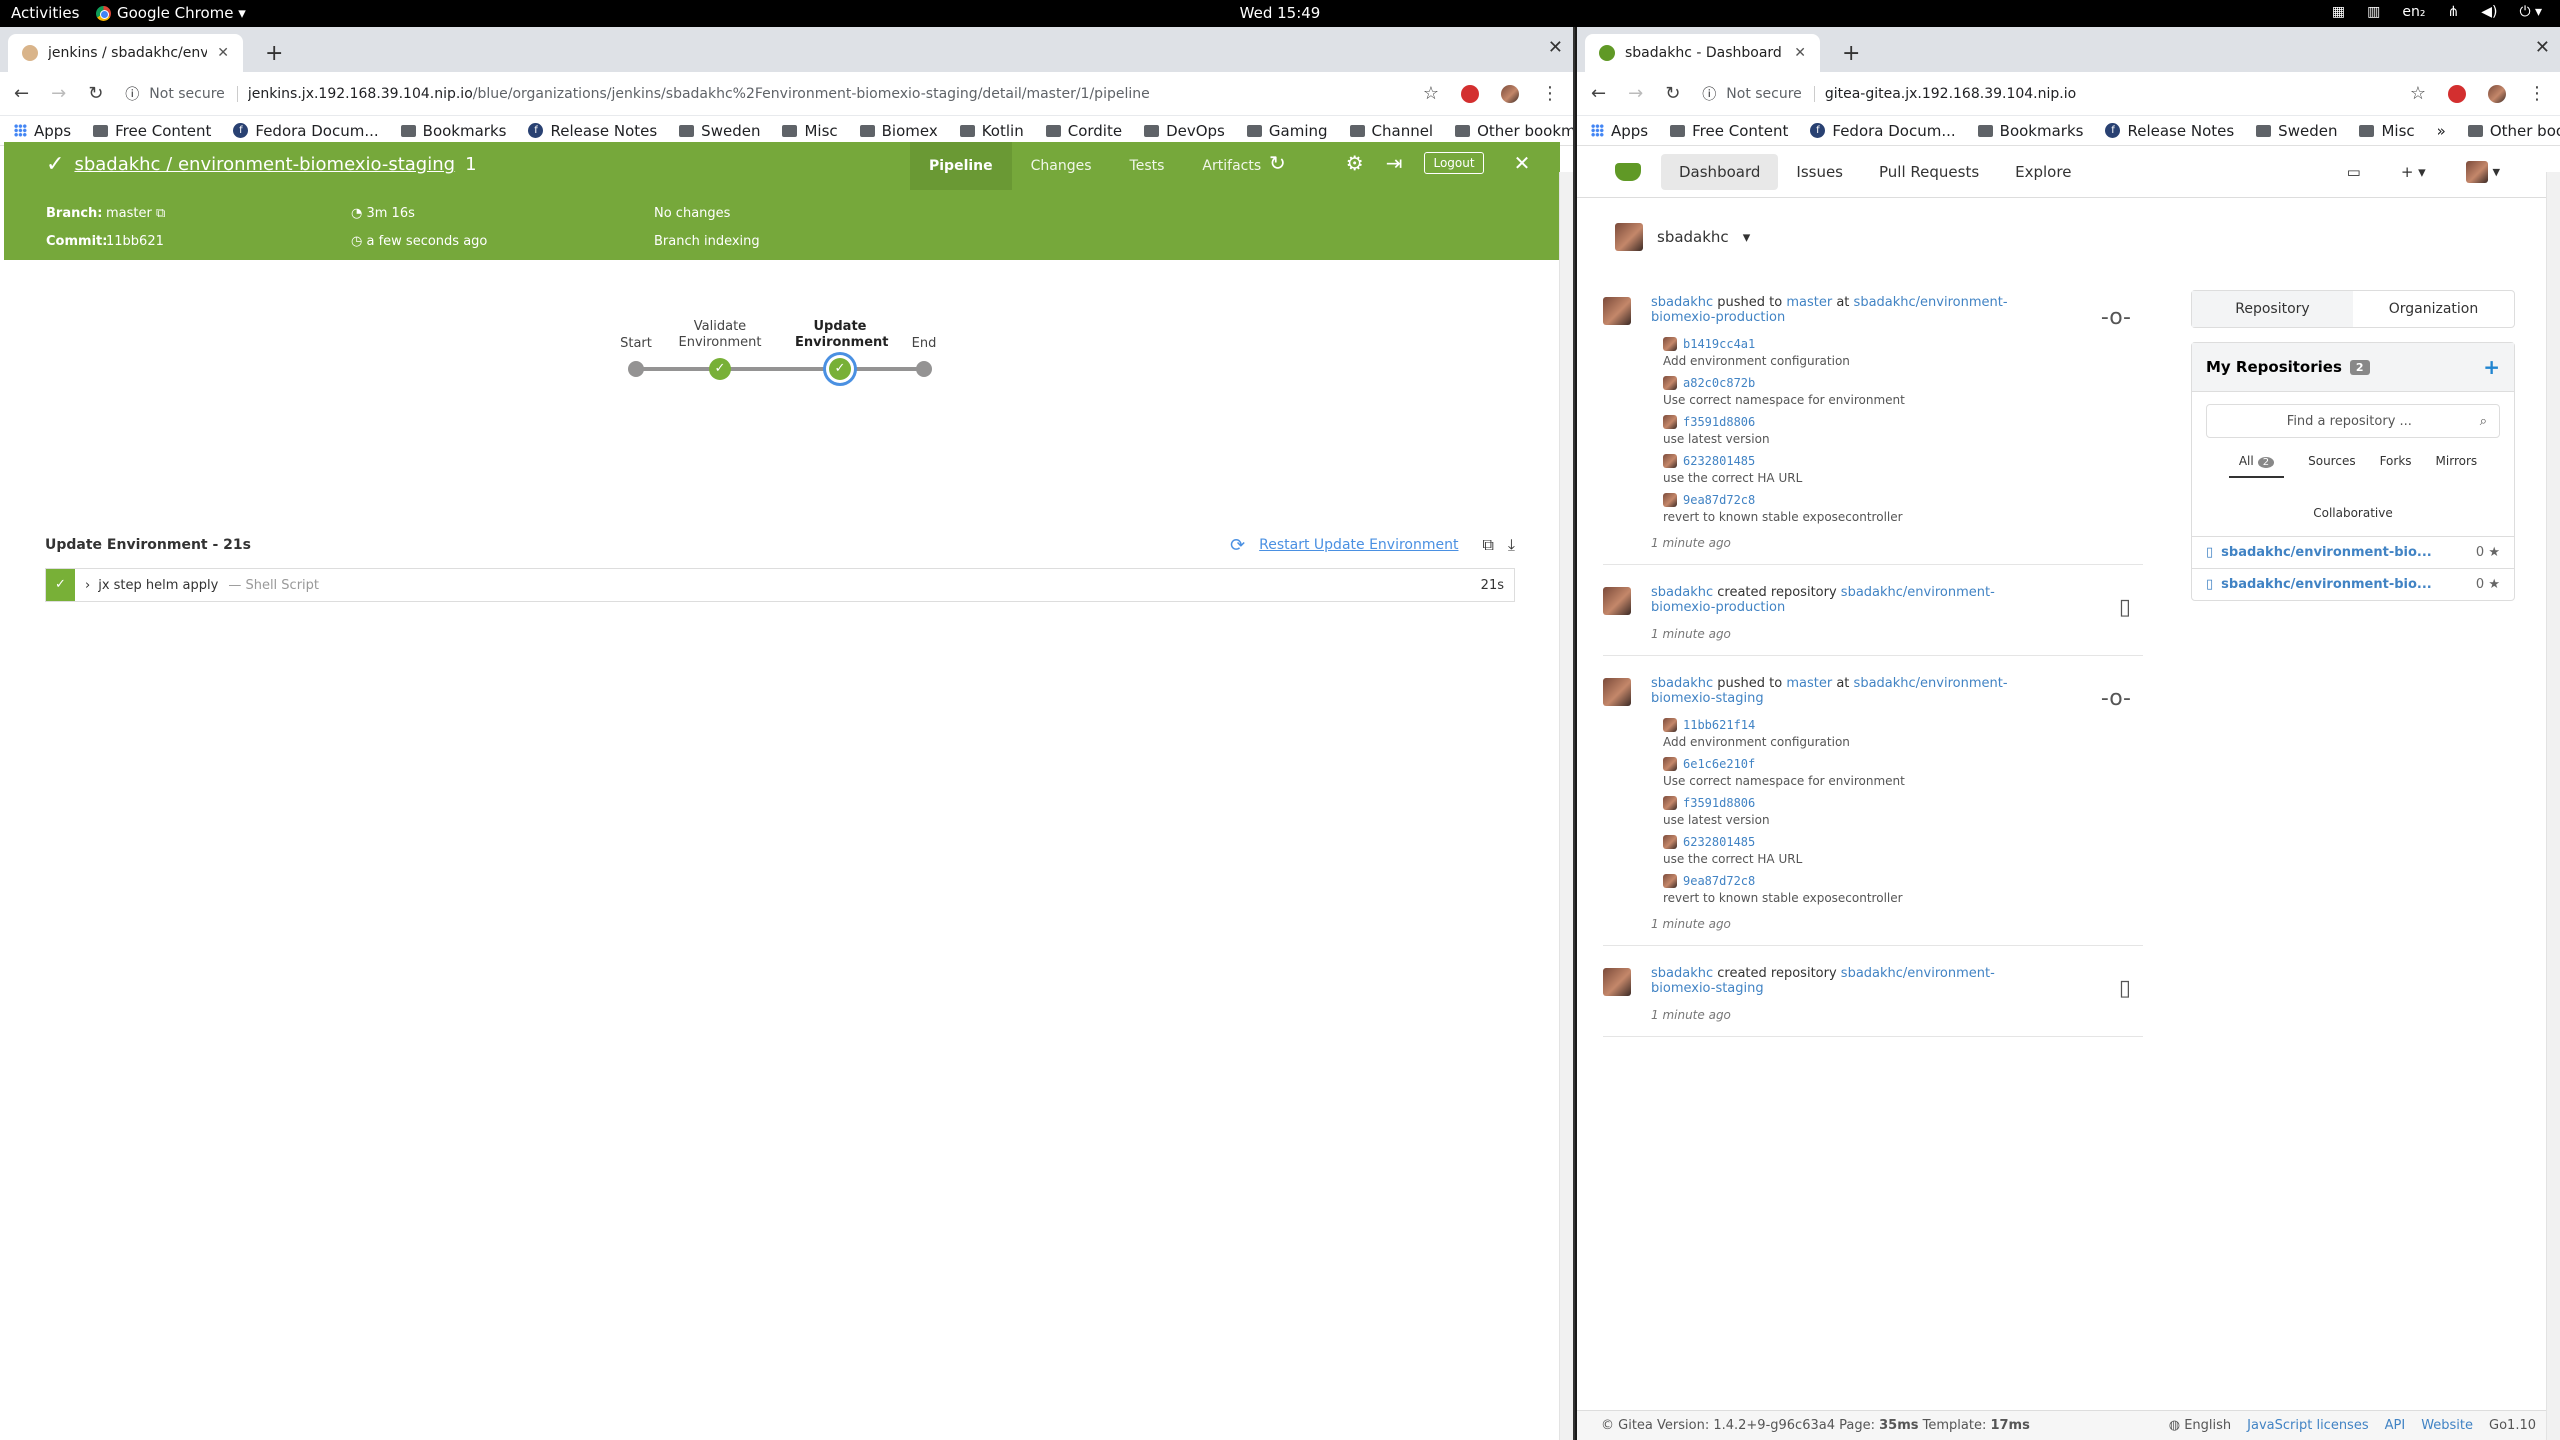 The image size is (2560, 1440). I want to click on search-icon: ⌕, so click(2483, 421).